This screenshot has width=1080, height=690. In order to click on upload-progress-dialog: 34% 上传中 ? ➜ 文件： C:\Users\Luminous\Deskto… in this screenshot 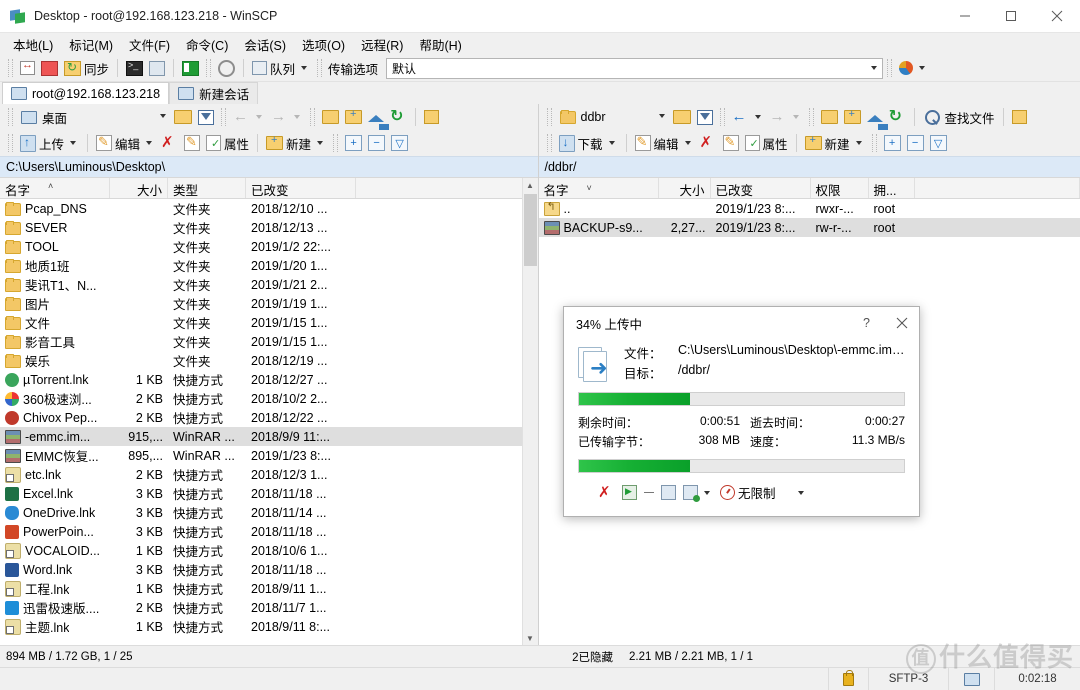, I will do `click(741, 411)`.